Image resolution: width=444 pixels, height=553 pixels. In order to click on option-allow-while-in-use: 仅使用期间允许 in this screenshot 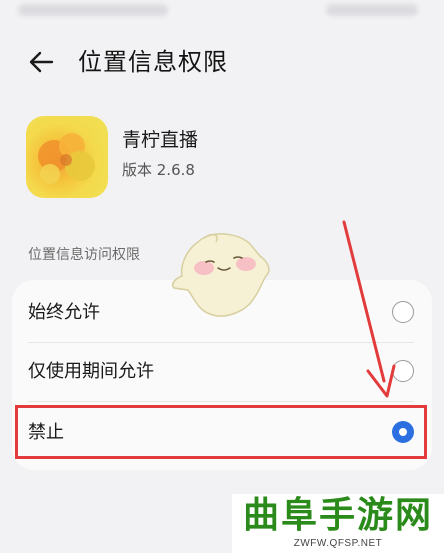, I will do `click(222, 372)`.